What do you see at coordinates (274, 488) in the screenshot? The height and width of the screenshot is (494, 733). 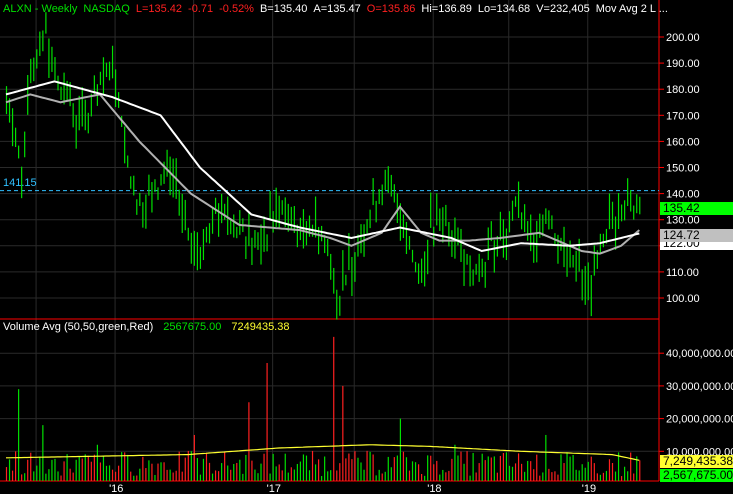 I see `time-tick-label: '17` at bounding box center [274, 488].